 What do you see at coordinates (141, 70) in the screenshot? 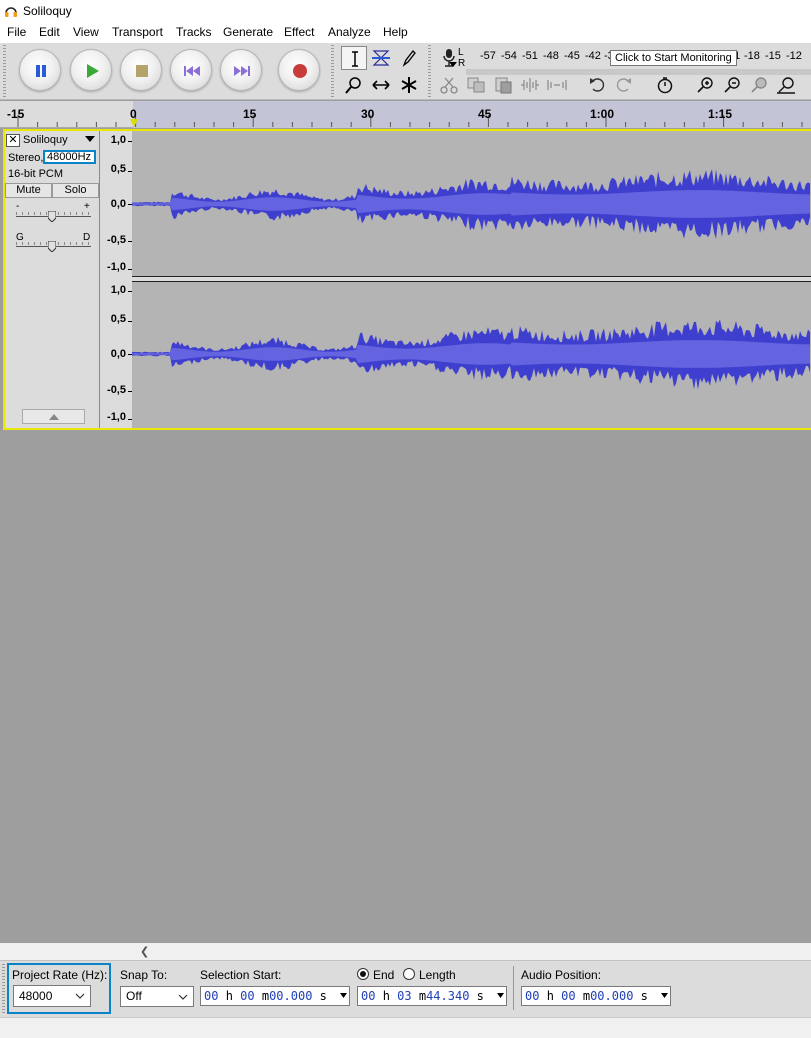
I see `stop-button` at bounding box center [141, 70].